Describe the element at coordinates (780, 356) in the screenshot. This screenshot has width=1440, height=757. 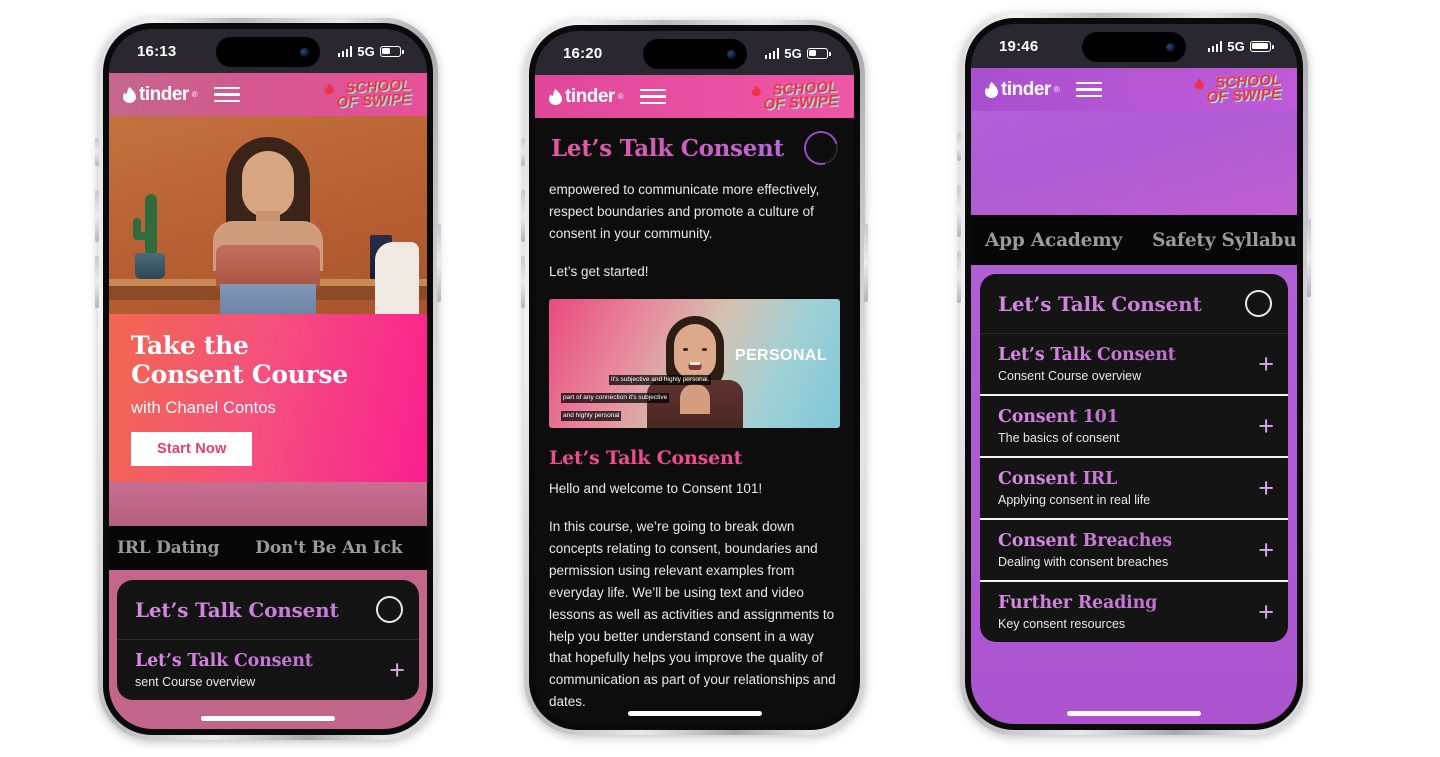
I see `video-overlay-word: PERSONAL` at that location.